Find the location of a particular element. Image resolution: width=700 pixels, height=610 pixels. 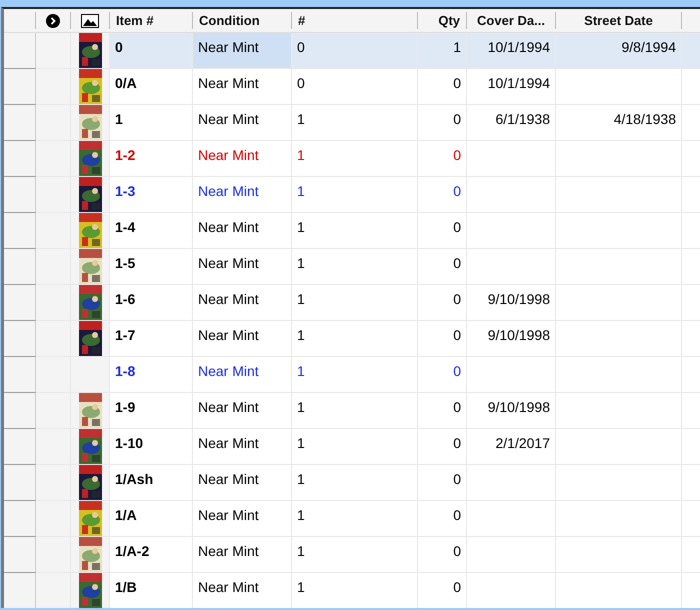

item-number: 1-10 is located at coordinates (129, 443).